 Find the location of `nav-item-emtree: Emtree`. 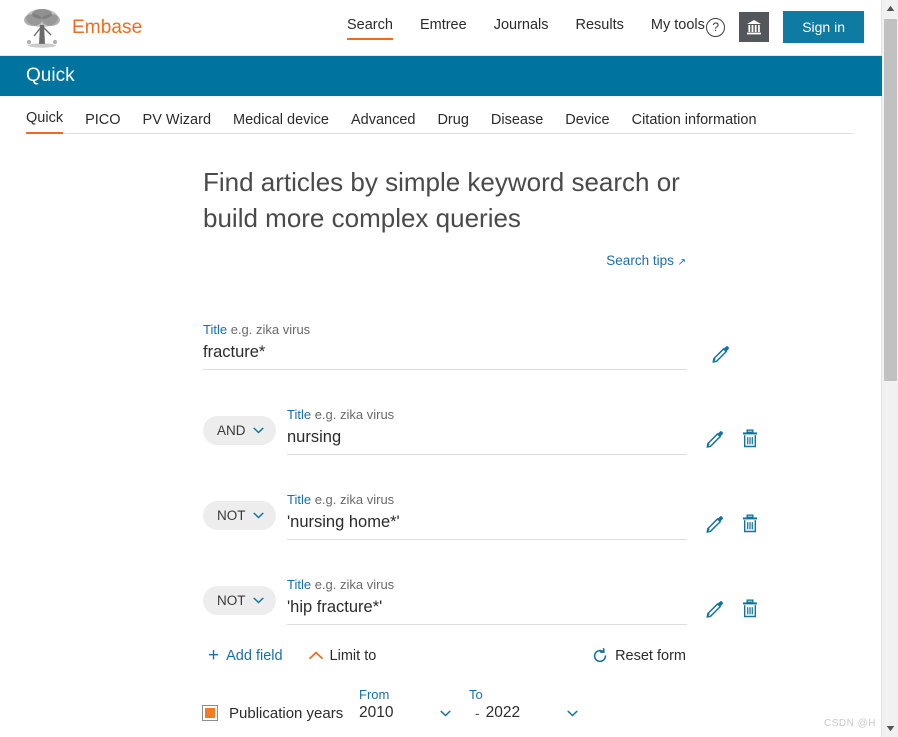

nav-item-emtree: Emtree is located at coordinates (443, 28).